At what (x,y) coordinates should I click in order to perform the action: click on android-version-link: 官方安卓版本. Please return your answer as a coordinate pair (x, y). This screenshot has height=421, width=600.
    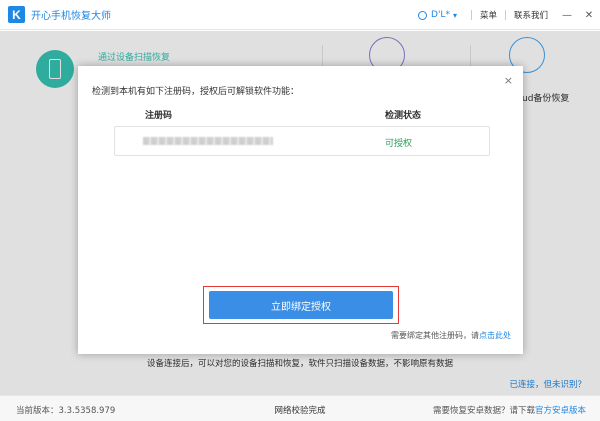
    Looking at the image, I should click on (560, 411).